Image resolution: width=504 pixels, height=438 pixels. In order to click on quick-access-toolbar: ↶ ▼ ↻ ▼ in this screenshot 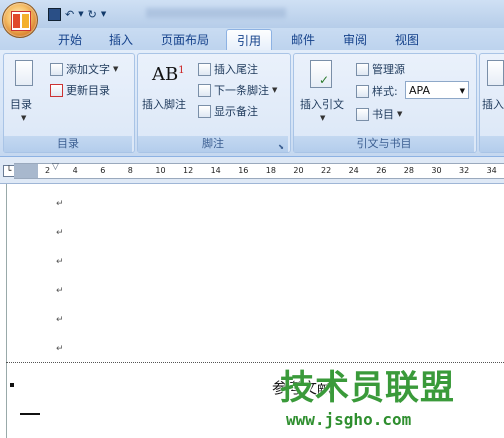, I will do `click(79, 14)`.